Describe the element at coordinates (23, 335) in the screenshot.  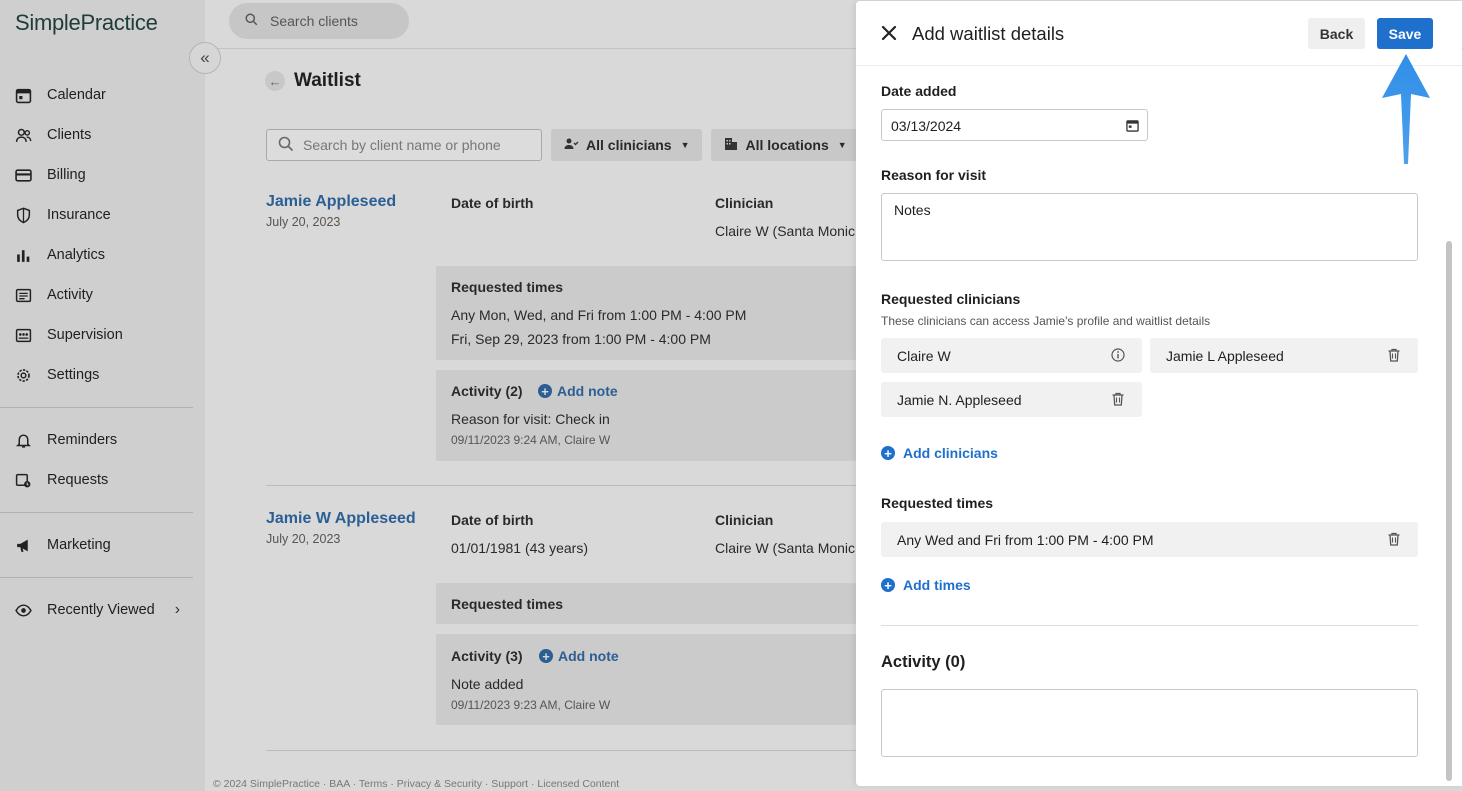
I see `supervision-icon` at that location.